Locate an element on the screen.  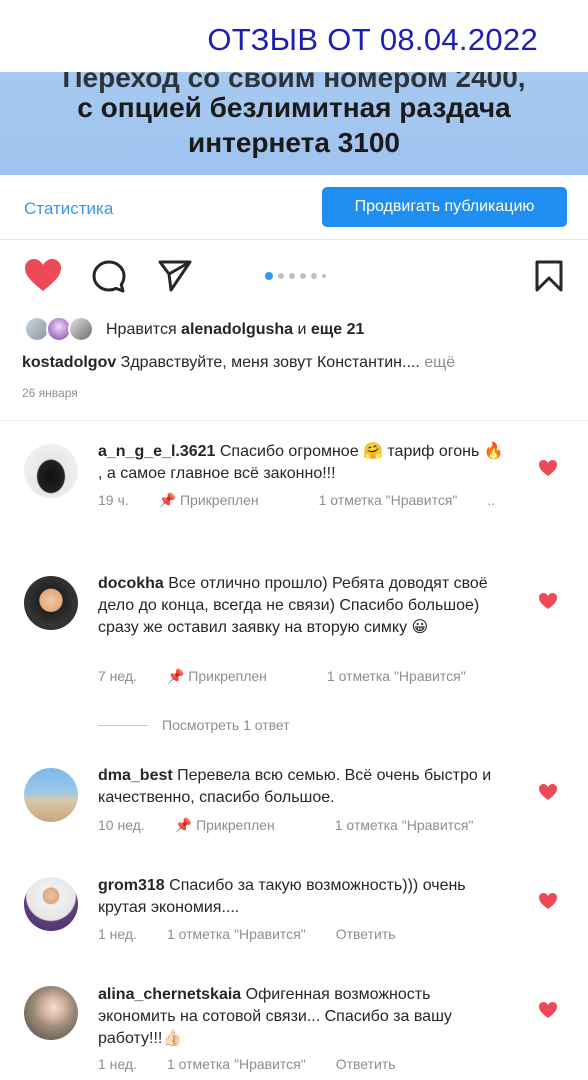
replies-divider is located at coordinates (123, 725).